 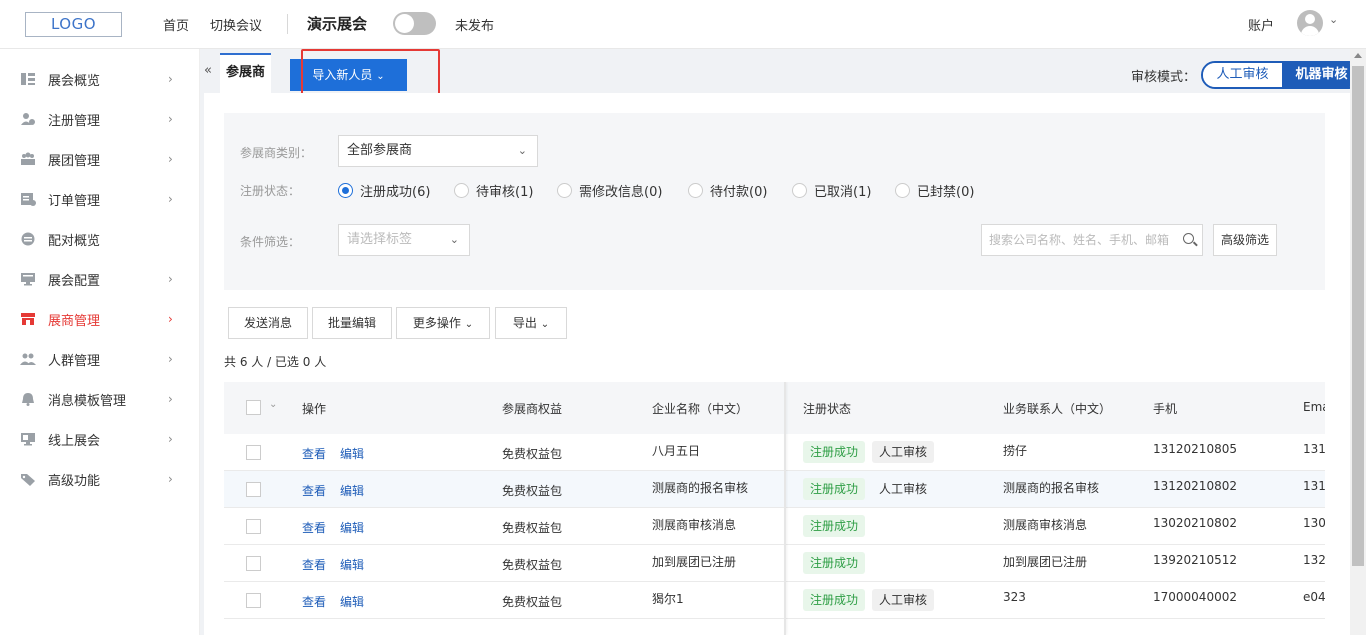 I want to click on select-all-checkbox, so click(x=253, y=407).